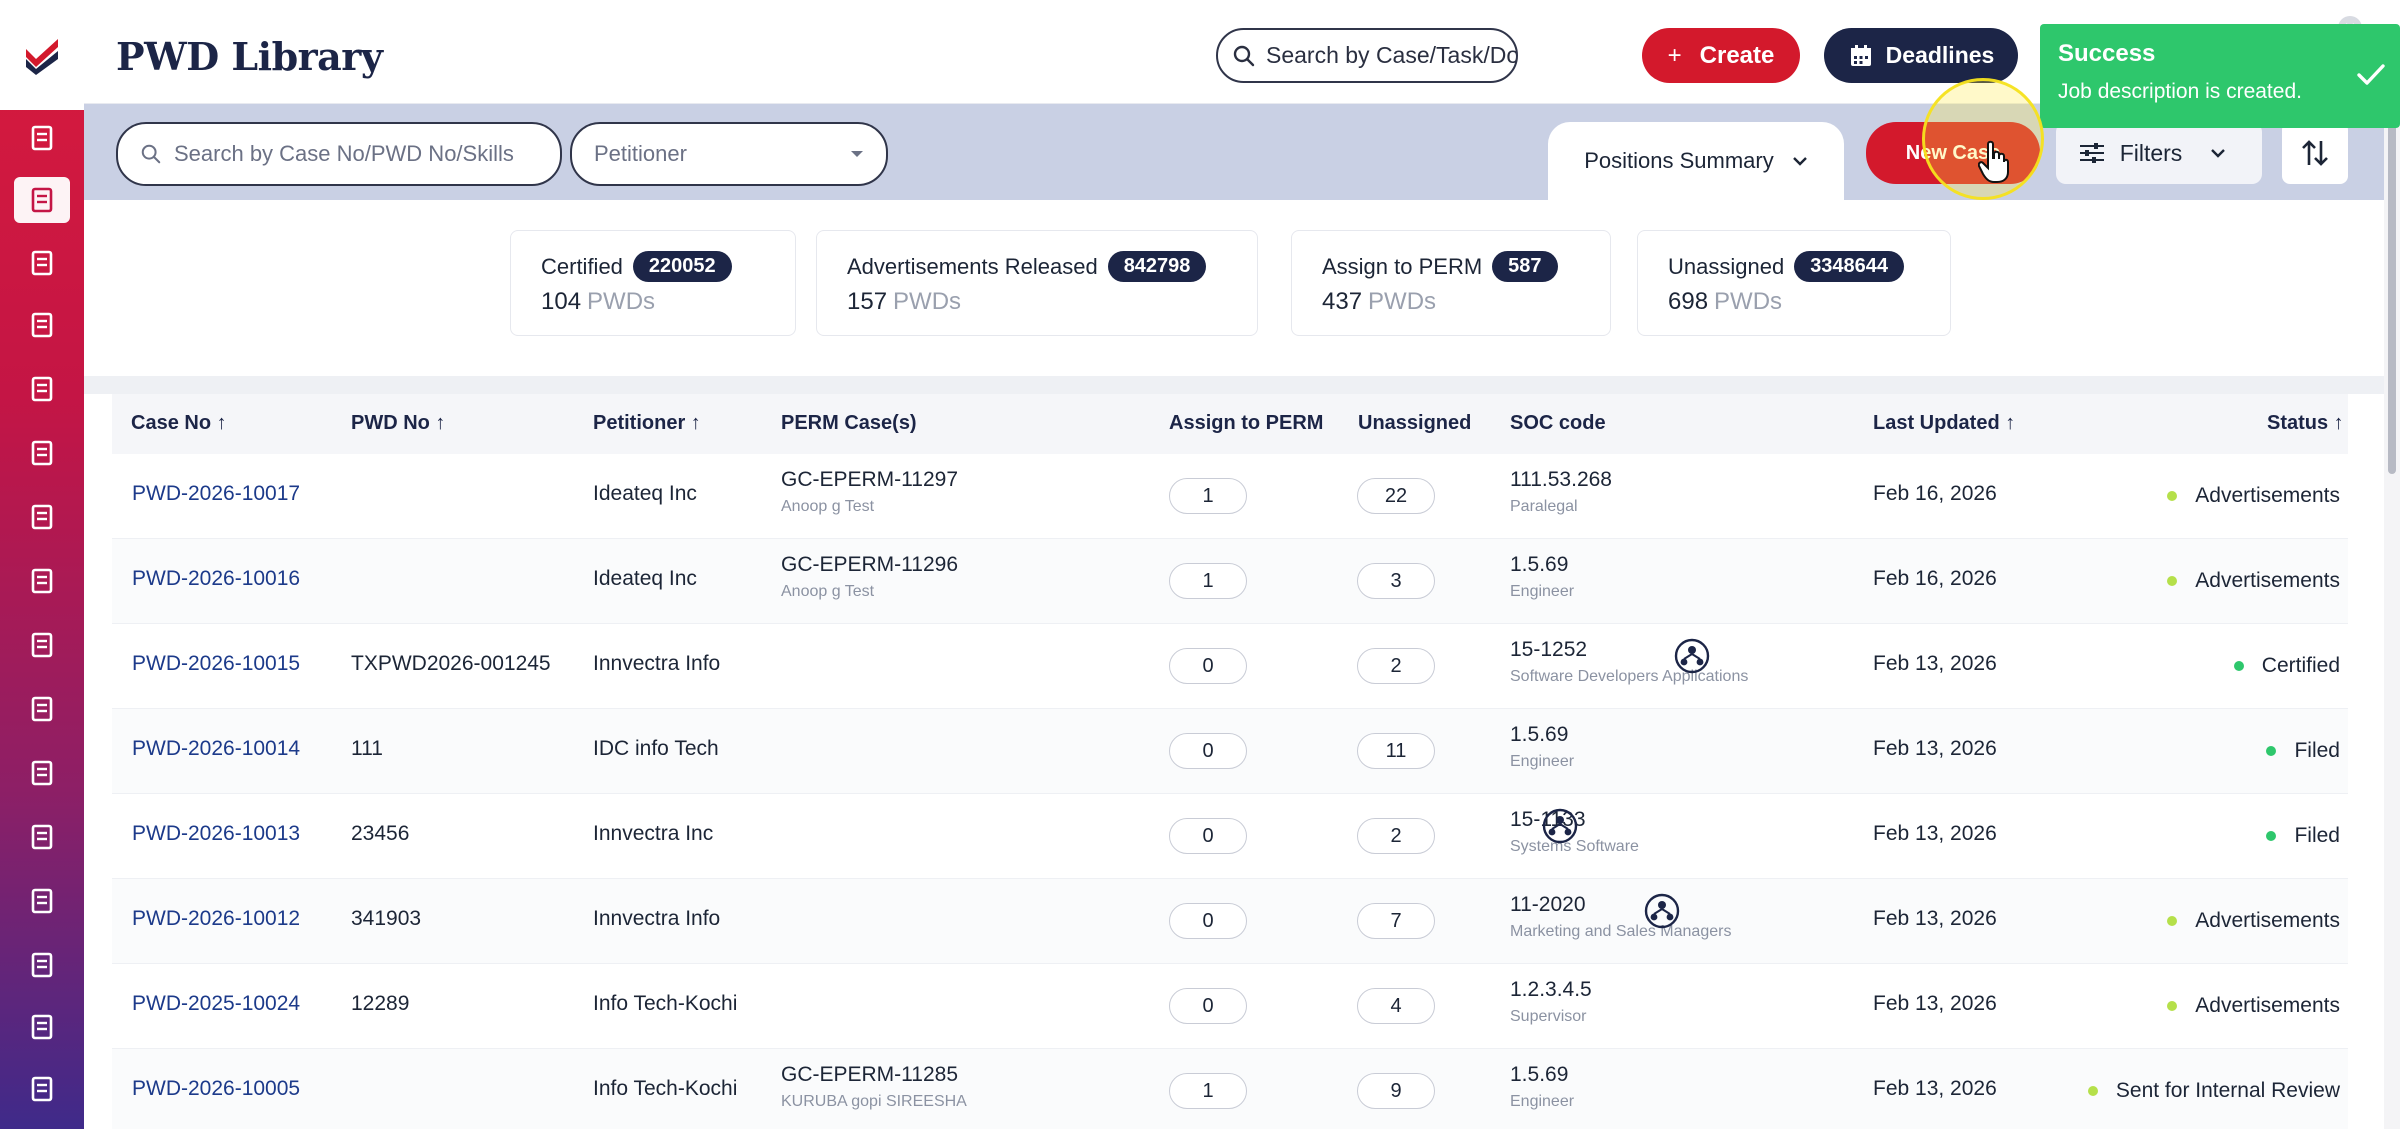  I want to click on case-no-link: PWD-2026-10015, so click(216, 664).